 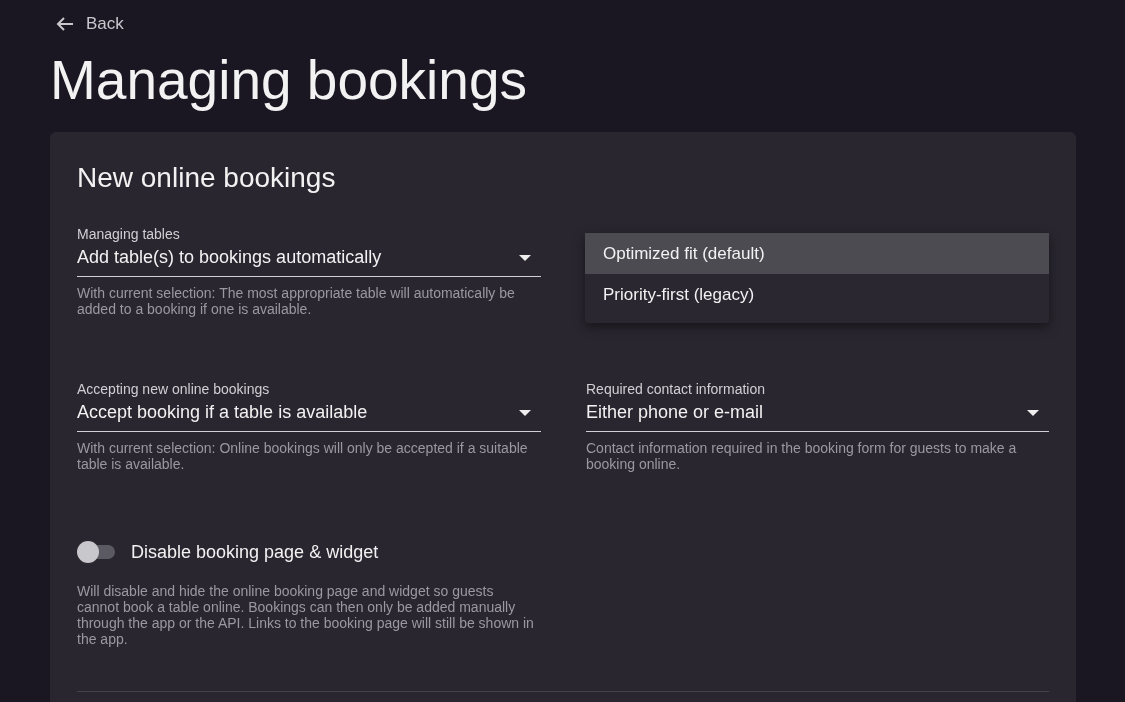 I want to click on field-label: Accepting new online bookings, so click(x=173, y=389).